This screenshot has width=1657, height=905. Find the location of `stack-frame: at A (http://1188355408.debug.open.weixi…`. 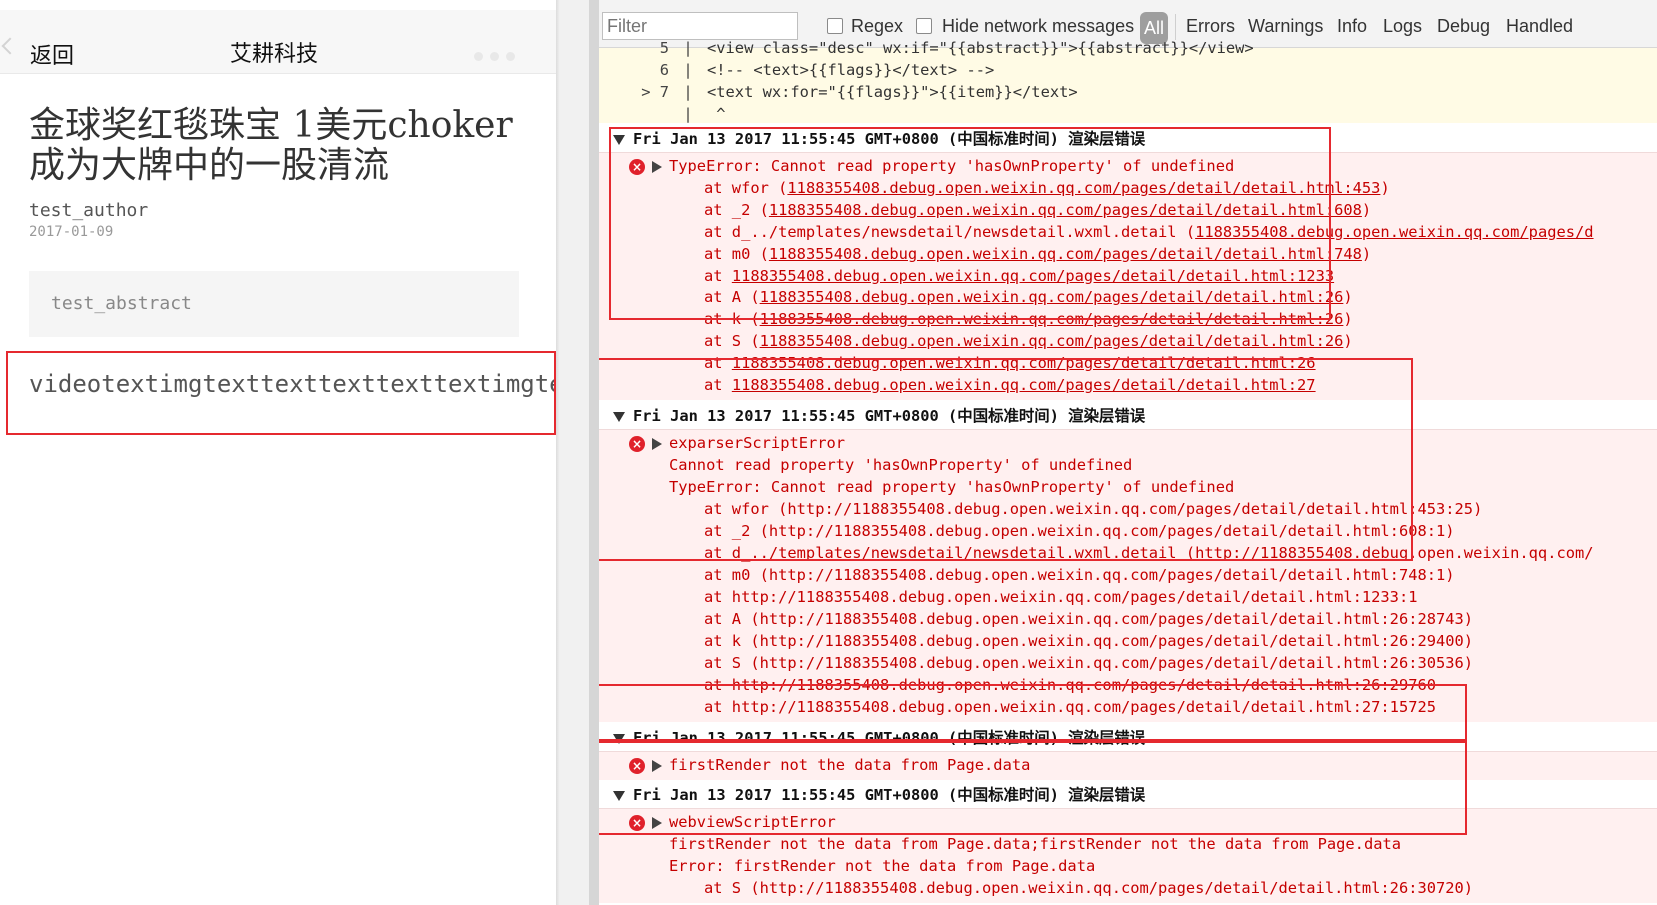

stack-frame: at A (http://1188355408.debug.open.weixi… is located at coordinates (1089, 619).